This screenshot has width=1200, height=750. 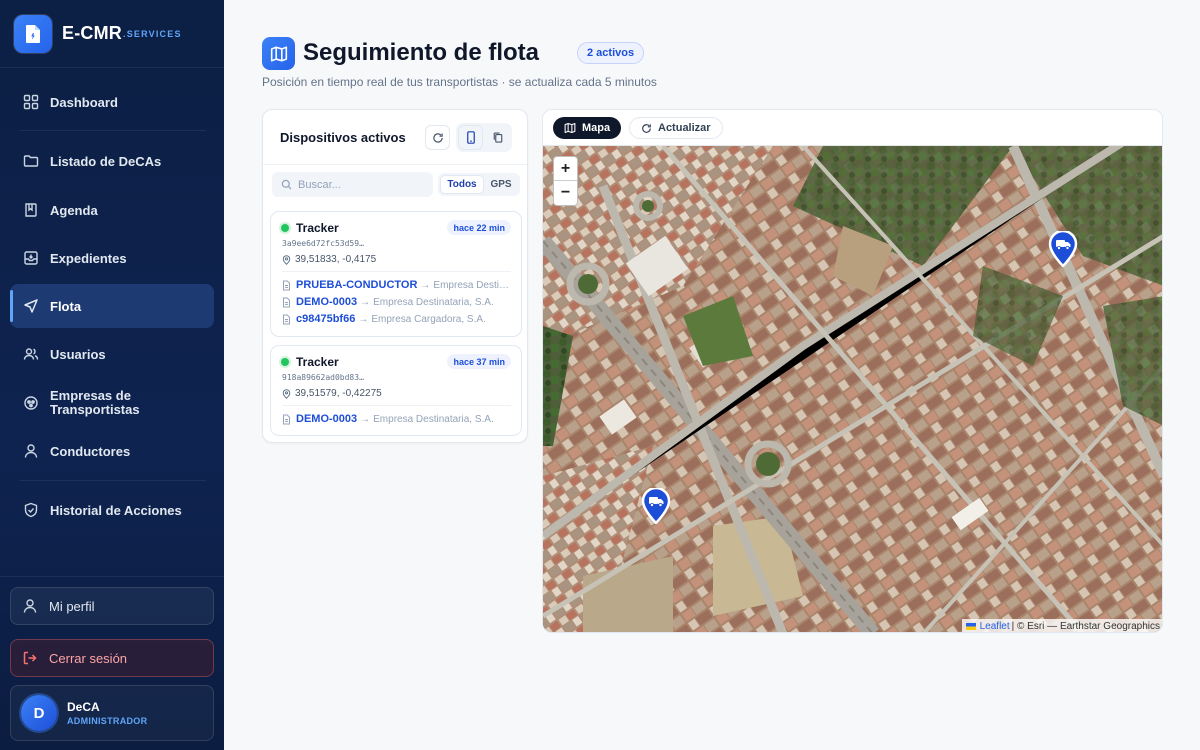 What do you see at coordinates (112, 713) in the screenshot?
I see `user-card: D DeCA ADMINISTRADOR` at bounding box center [112, 713].